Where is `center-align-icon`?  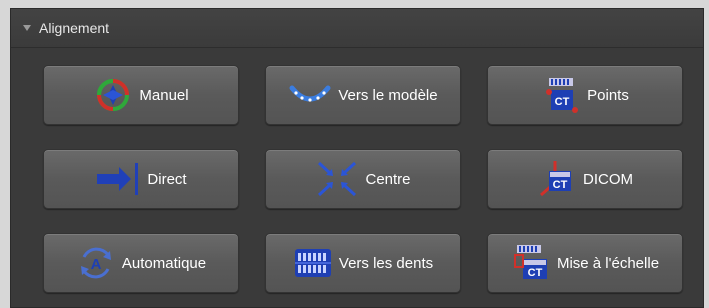 center-align-icon is located at coordinates (337, 179).